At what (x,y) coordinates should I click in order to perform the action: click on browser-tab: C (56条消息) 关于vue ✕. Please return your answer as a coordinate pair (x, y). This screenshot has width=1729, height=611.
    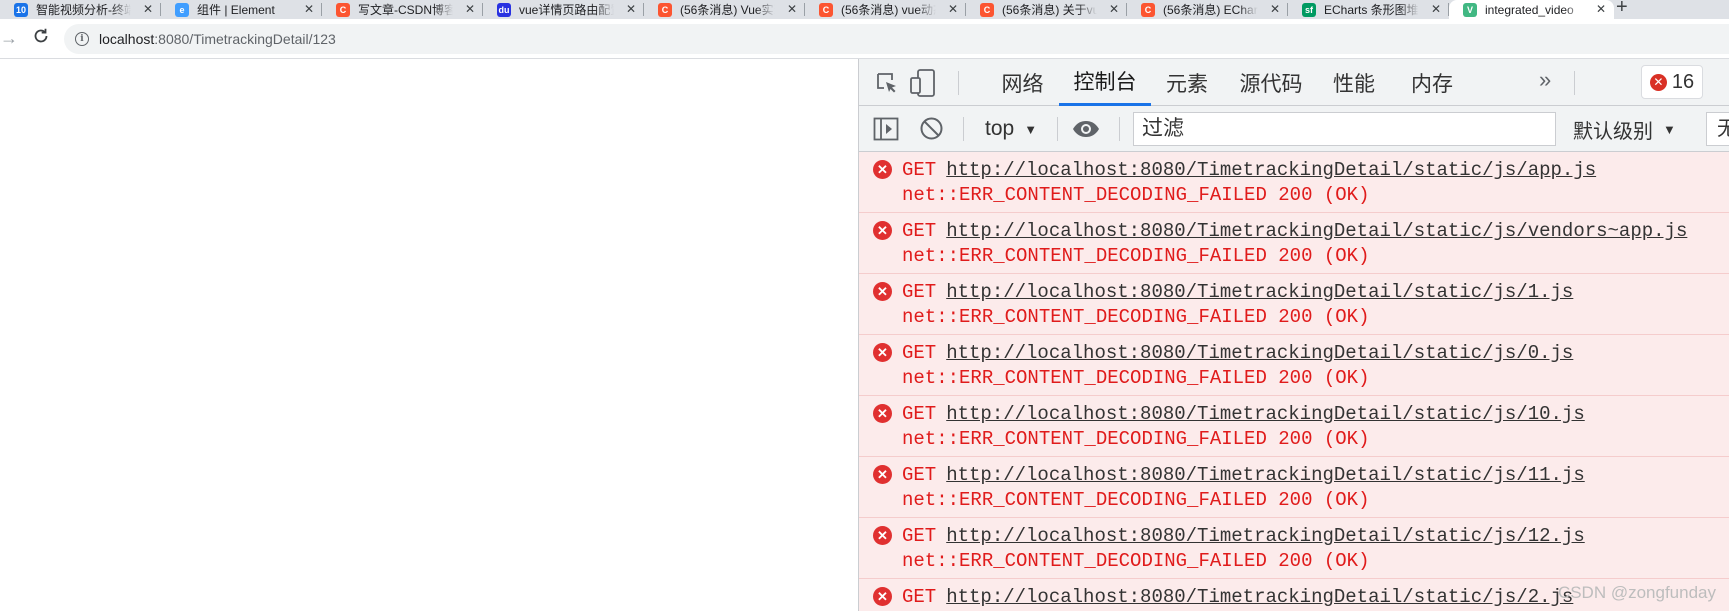
    Looking at the image, I should click on (1046, 9).